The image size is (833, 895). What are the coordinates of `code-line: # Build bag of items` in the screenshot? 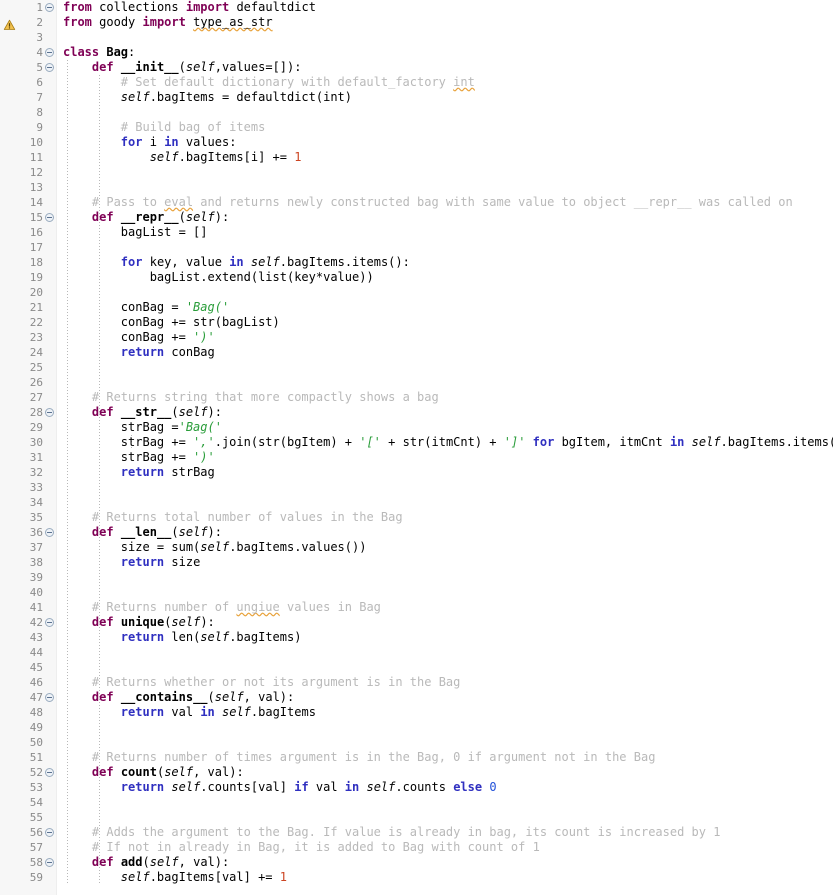 It's located at (445, 127).